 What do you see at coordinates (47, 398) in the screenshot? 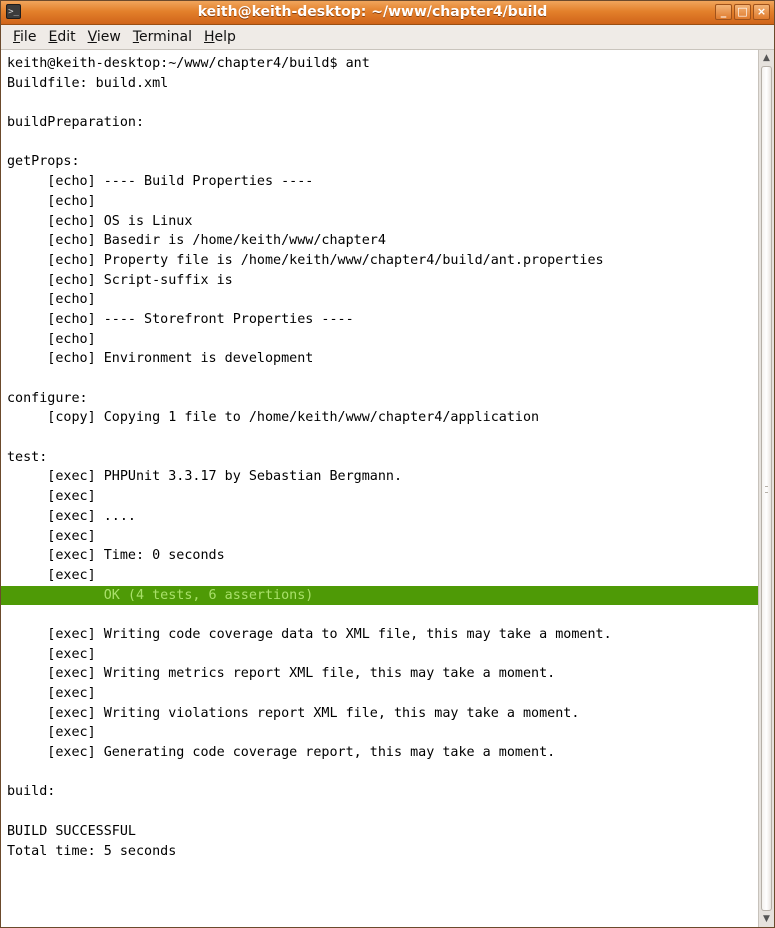
I see `terminal-line: configure:` at bounding box center [47, 398].